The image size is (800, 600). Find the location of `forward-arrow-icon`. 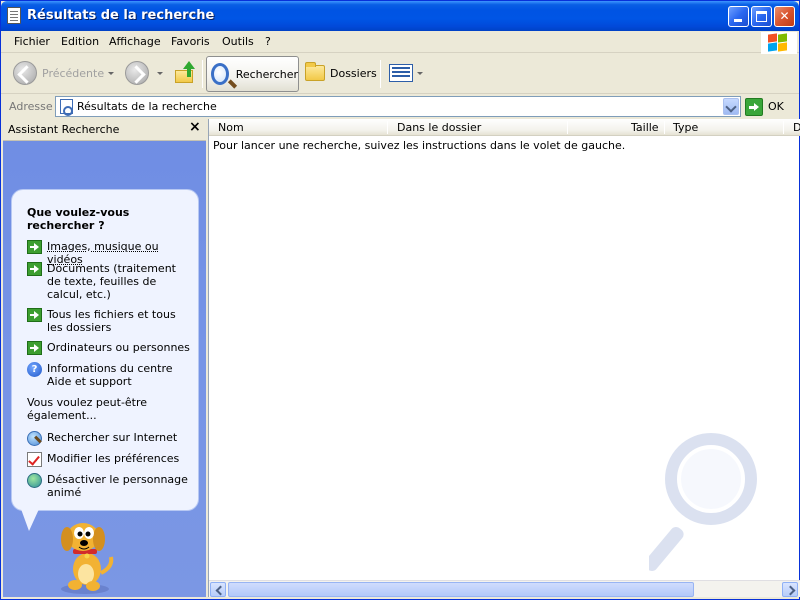

forward-arrow-icon is located at coordinates (137, 73).